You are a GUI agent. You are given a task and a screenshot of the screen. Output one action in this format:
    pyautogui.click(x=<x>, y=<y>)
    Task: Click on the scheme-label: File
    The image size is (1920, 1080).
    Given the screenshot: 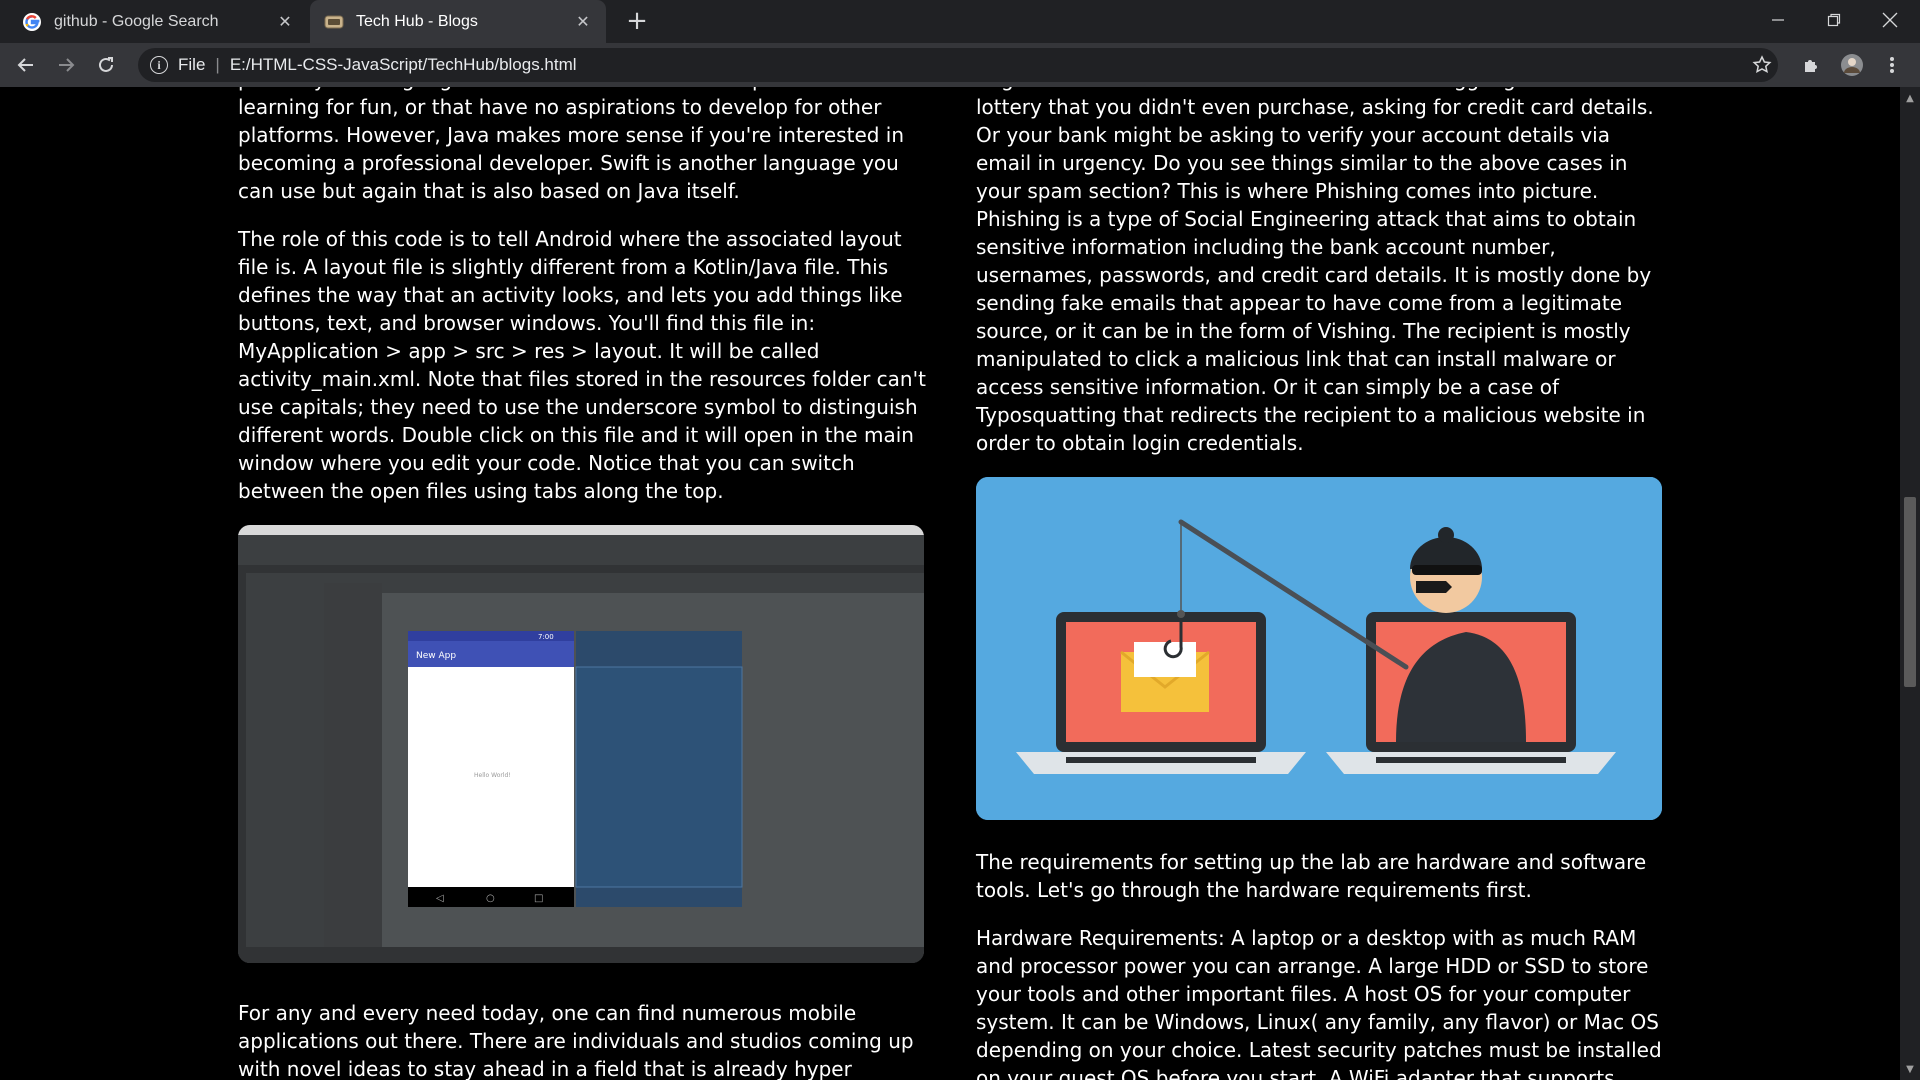 What is the action you would take?
    pyautogui.click(x=192, y=64)
    